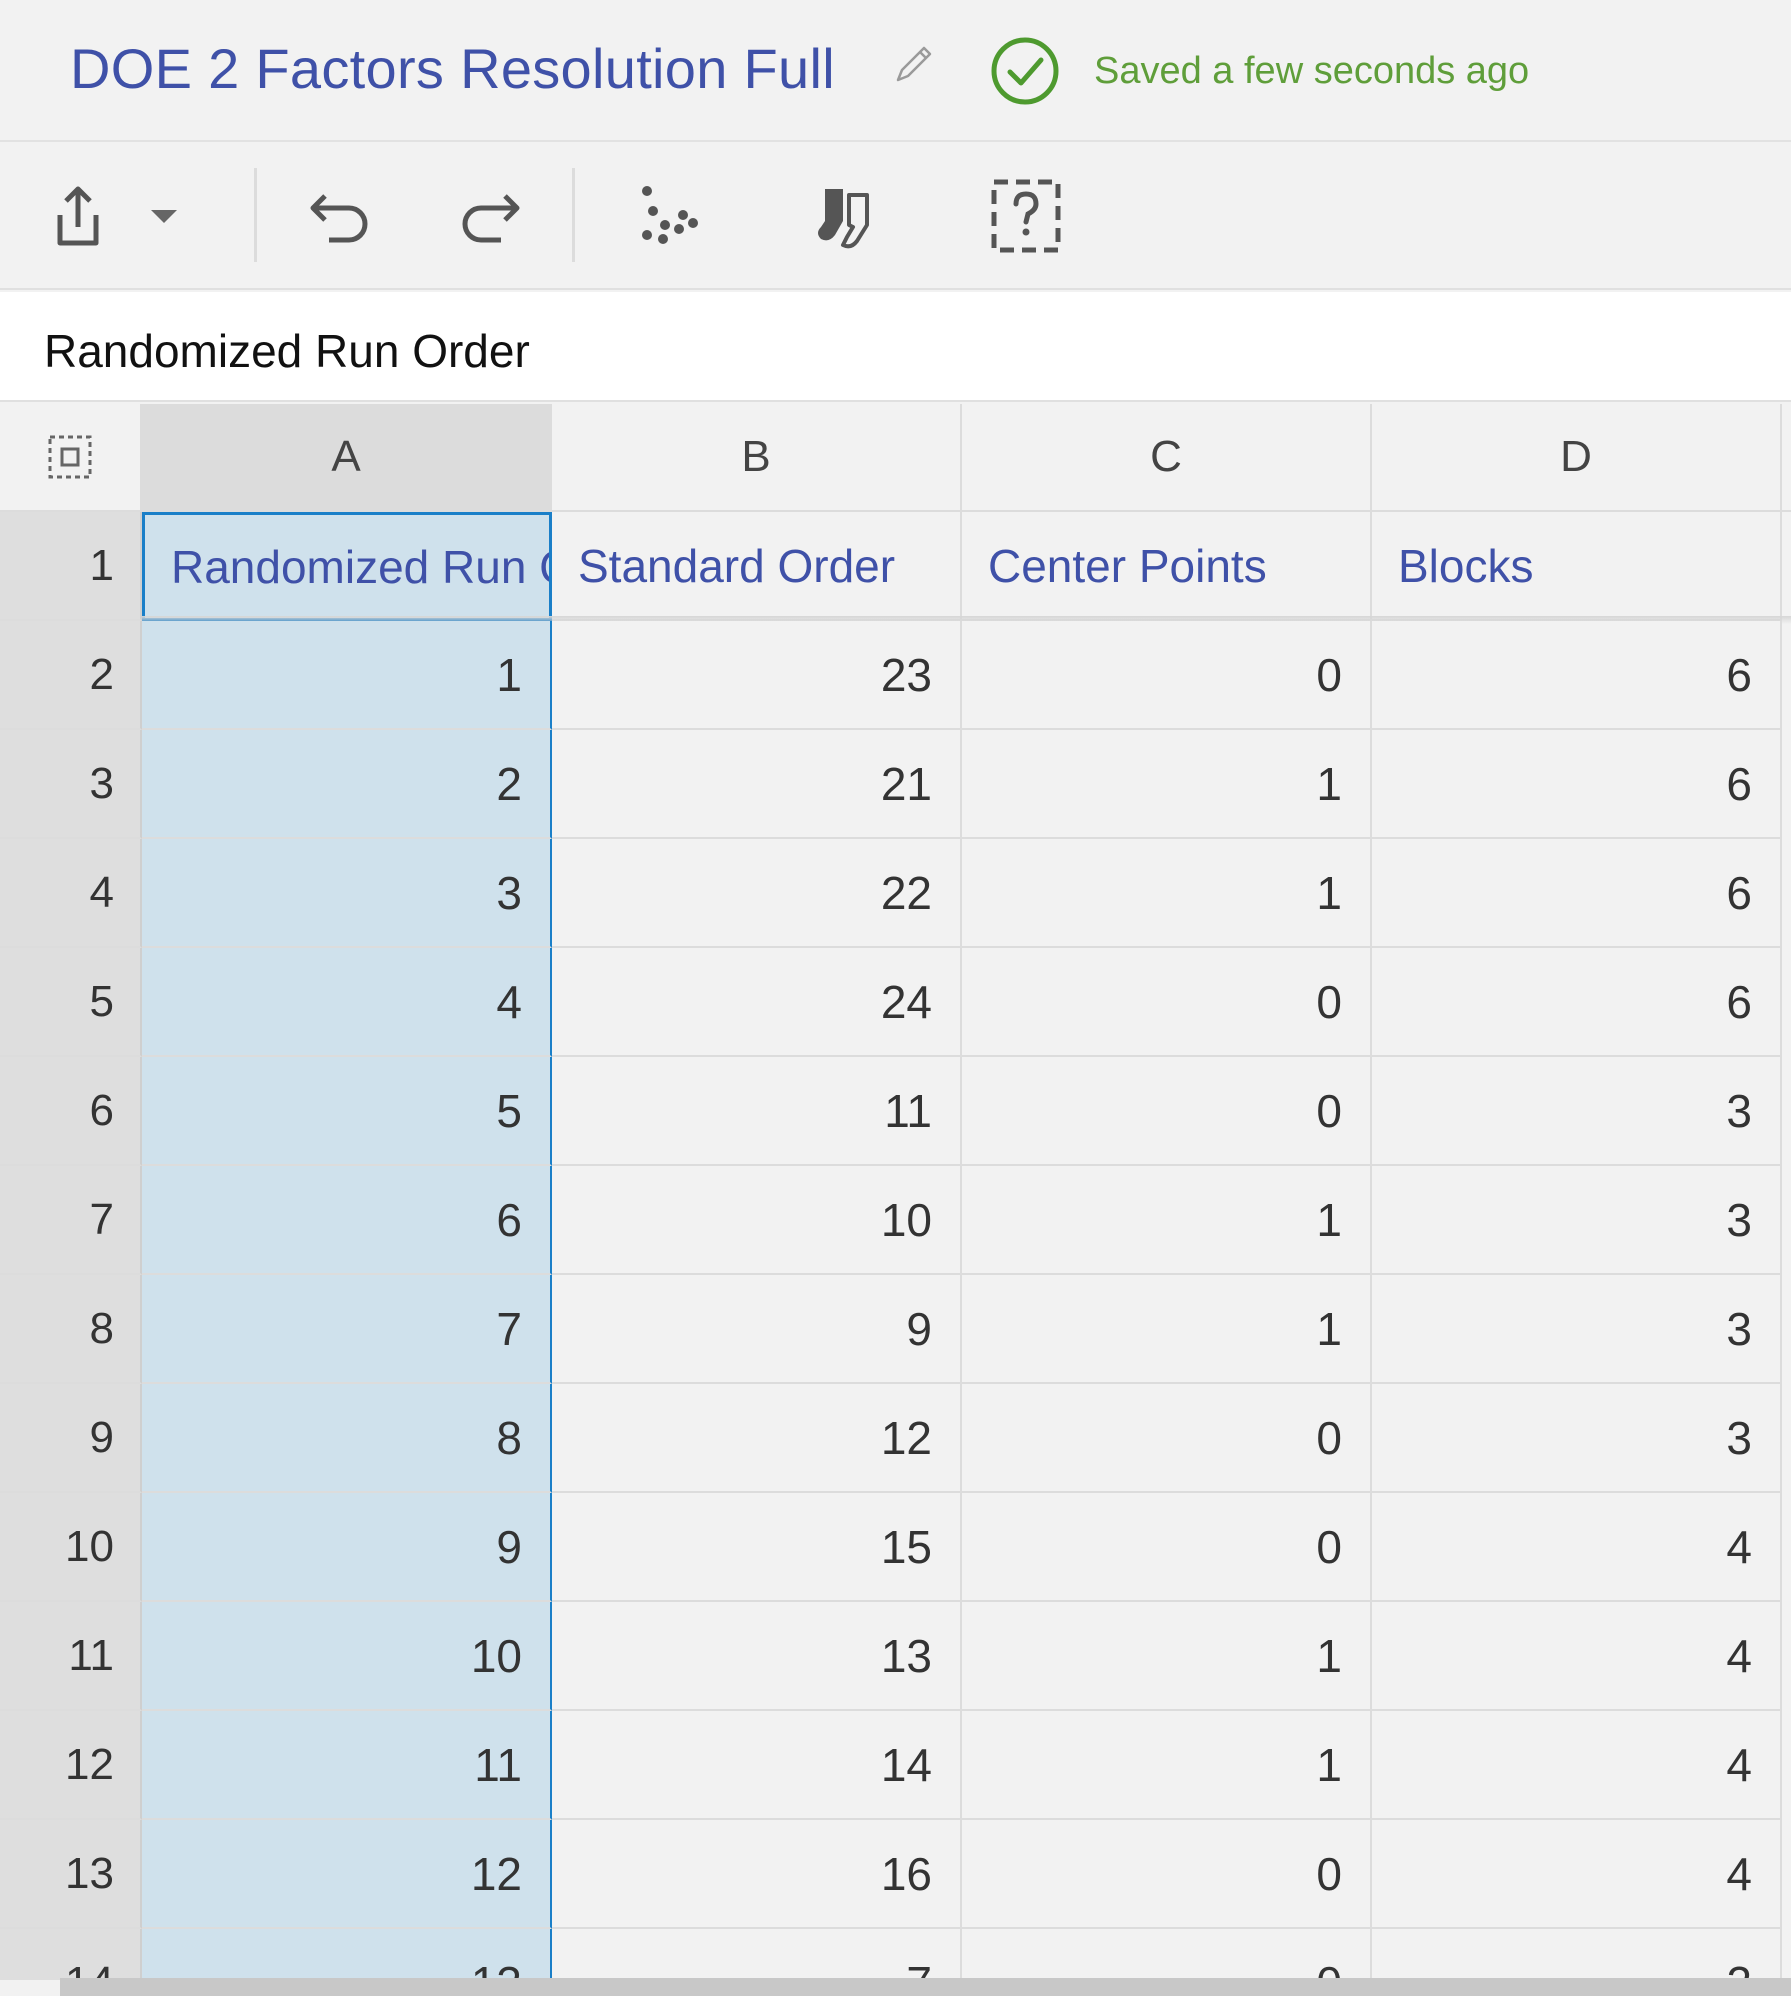 This screenshot has height=1996, width=1791. Describe the element at coordinates (895, 347) in the screenshot. I see `formula-bar: Randomized Run Order` at that location.